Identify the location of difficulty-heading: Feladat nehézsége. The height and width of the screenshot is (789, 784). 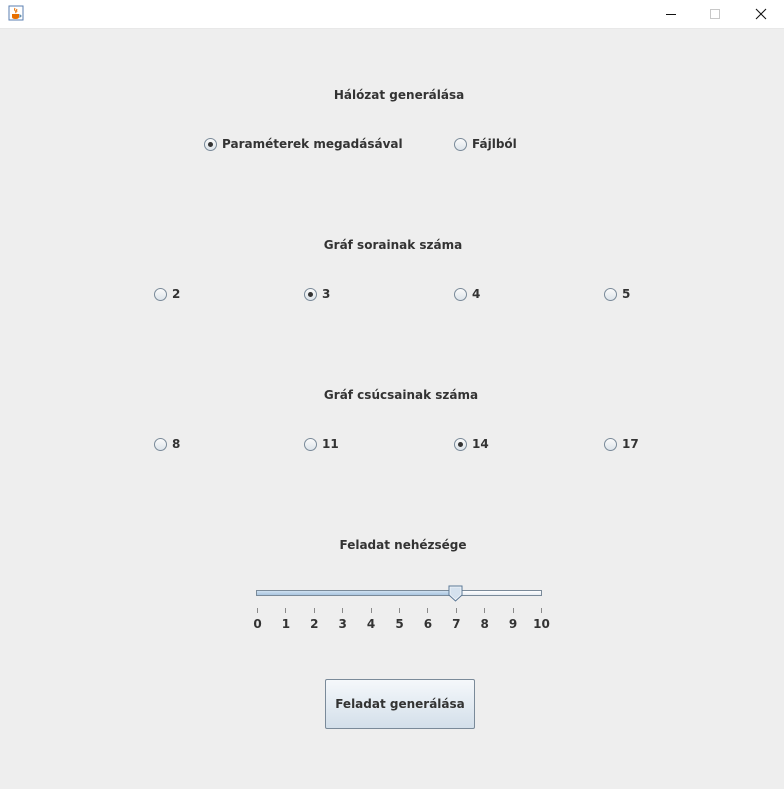
(403, 545).